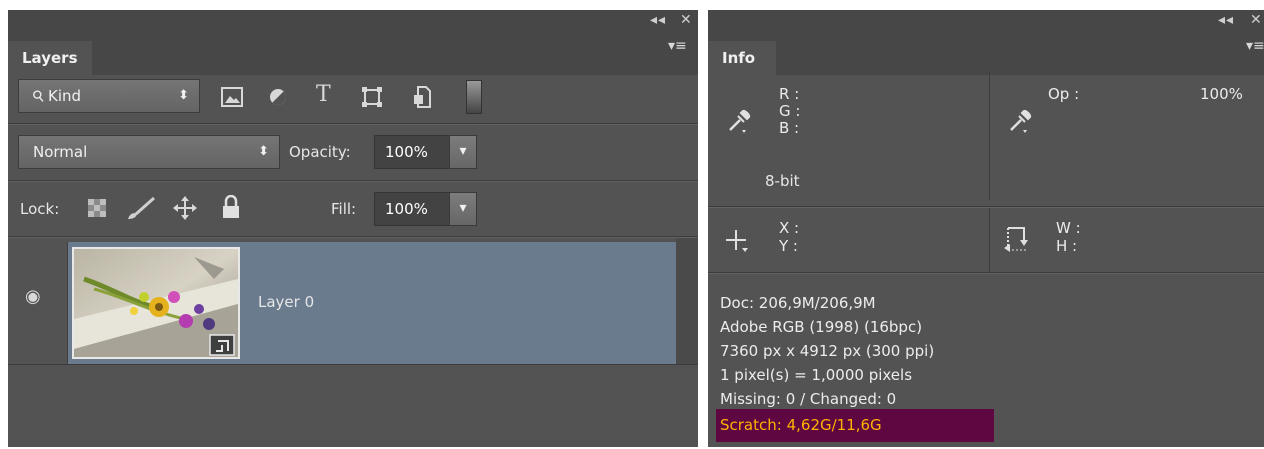  Describe the element at coordinates (97, 208) in the screenshot. I see `lock-transparent-pixels-icon` at that location.